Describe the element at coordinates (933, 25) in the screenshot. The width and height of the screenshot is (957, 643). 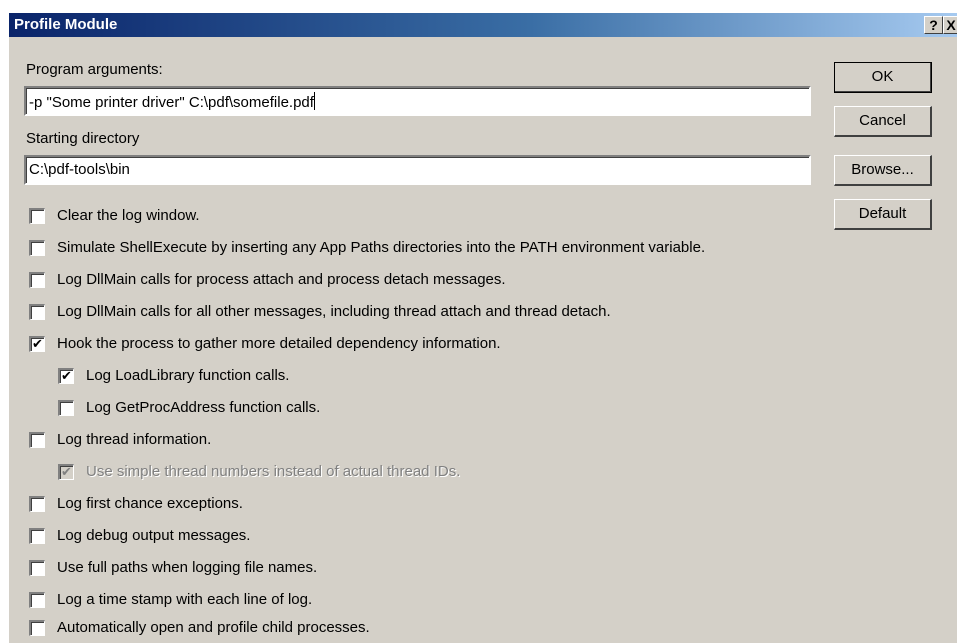
I see `help-icon: ?` at that location.